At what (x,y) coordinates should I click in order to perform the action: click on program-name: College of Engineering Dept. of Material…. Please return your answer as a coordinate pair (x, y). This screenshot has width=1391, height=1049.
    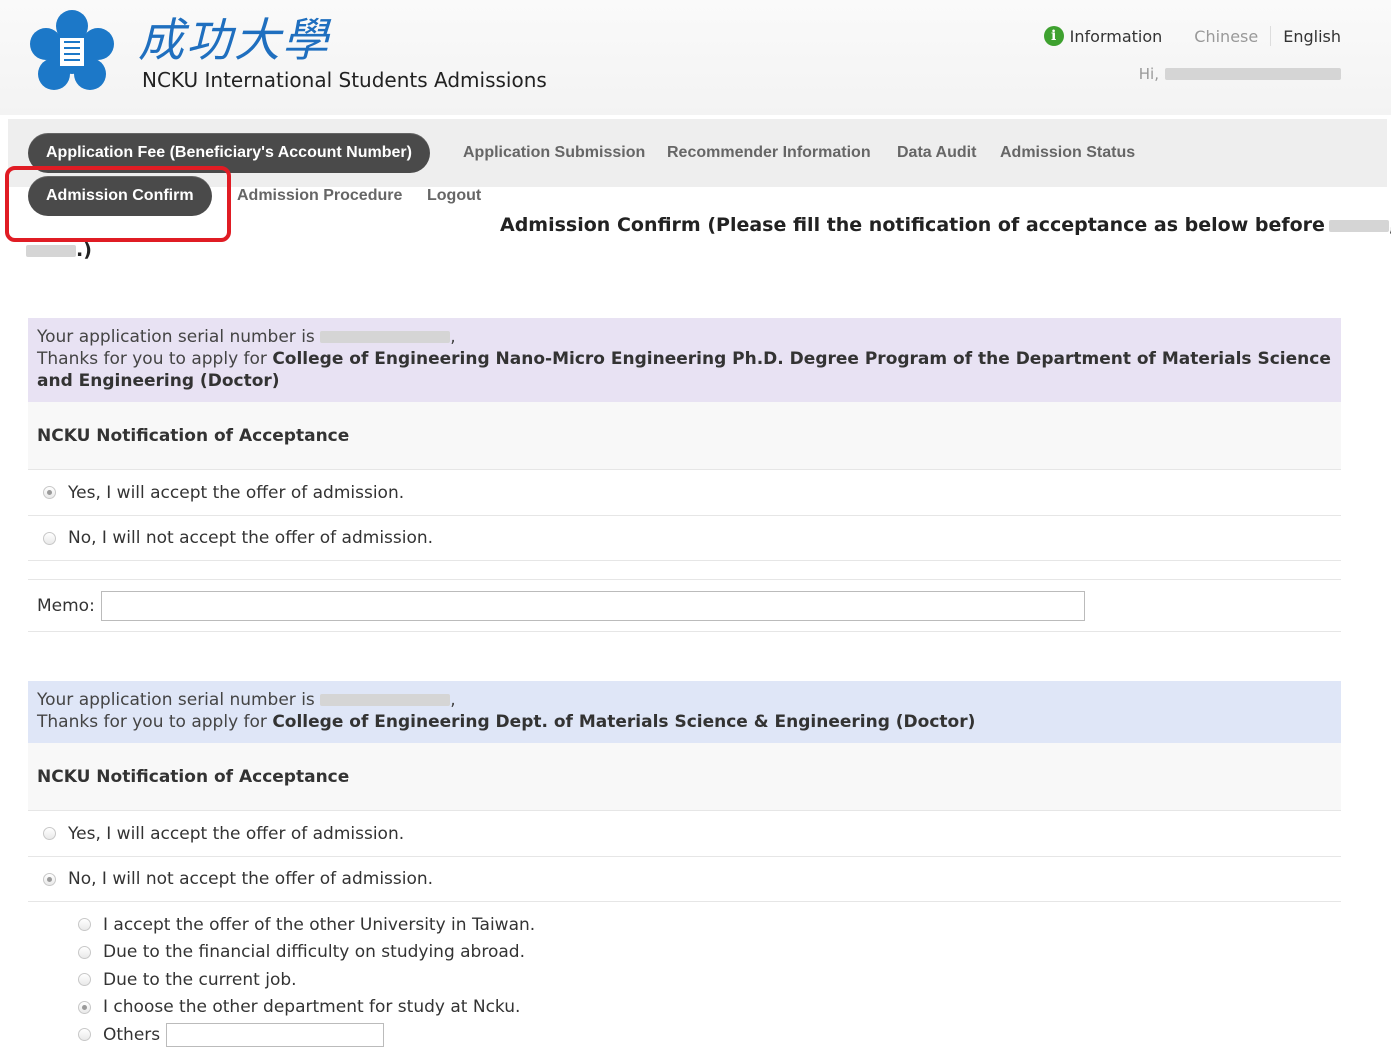
    Looking at the image, I should click on (624, 722).